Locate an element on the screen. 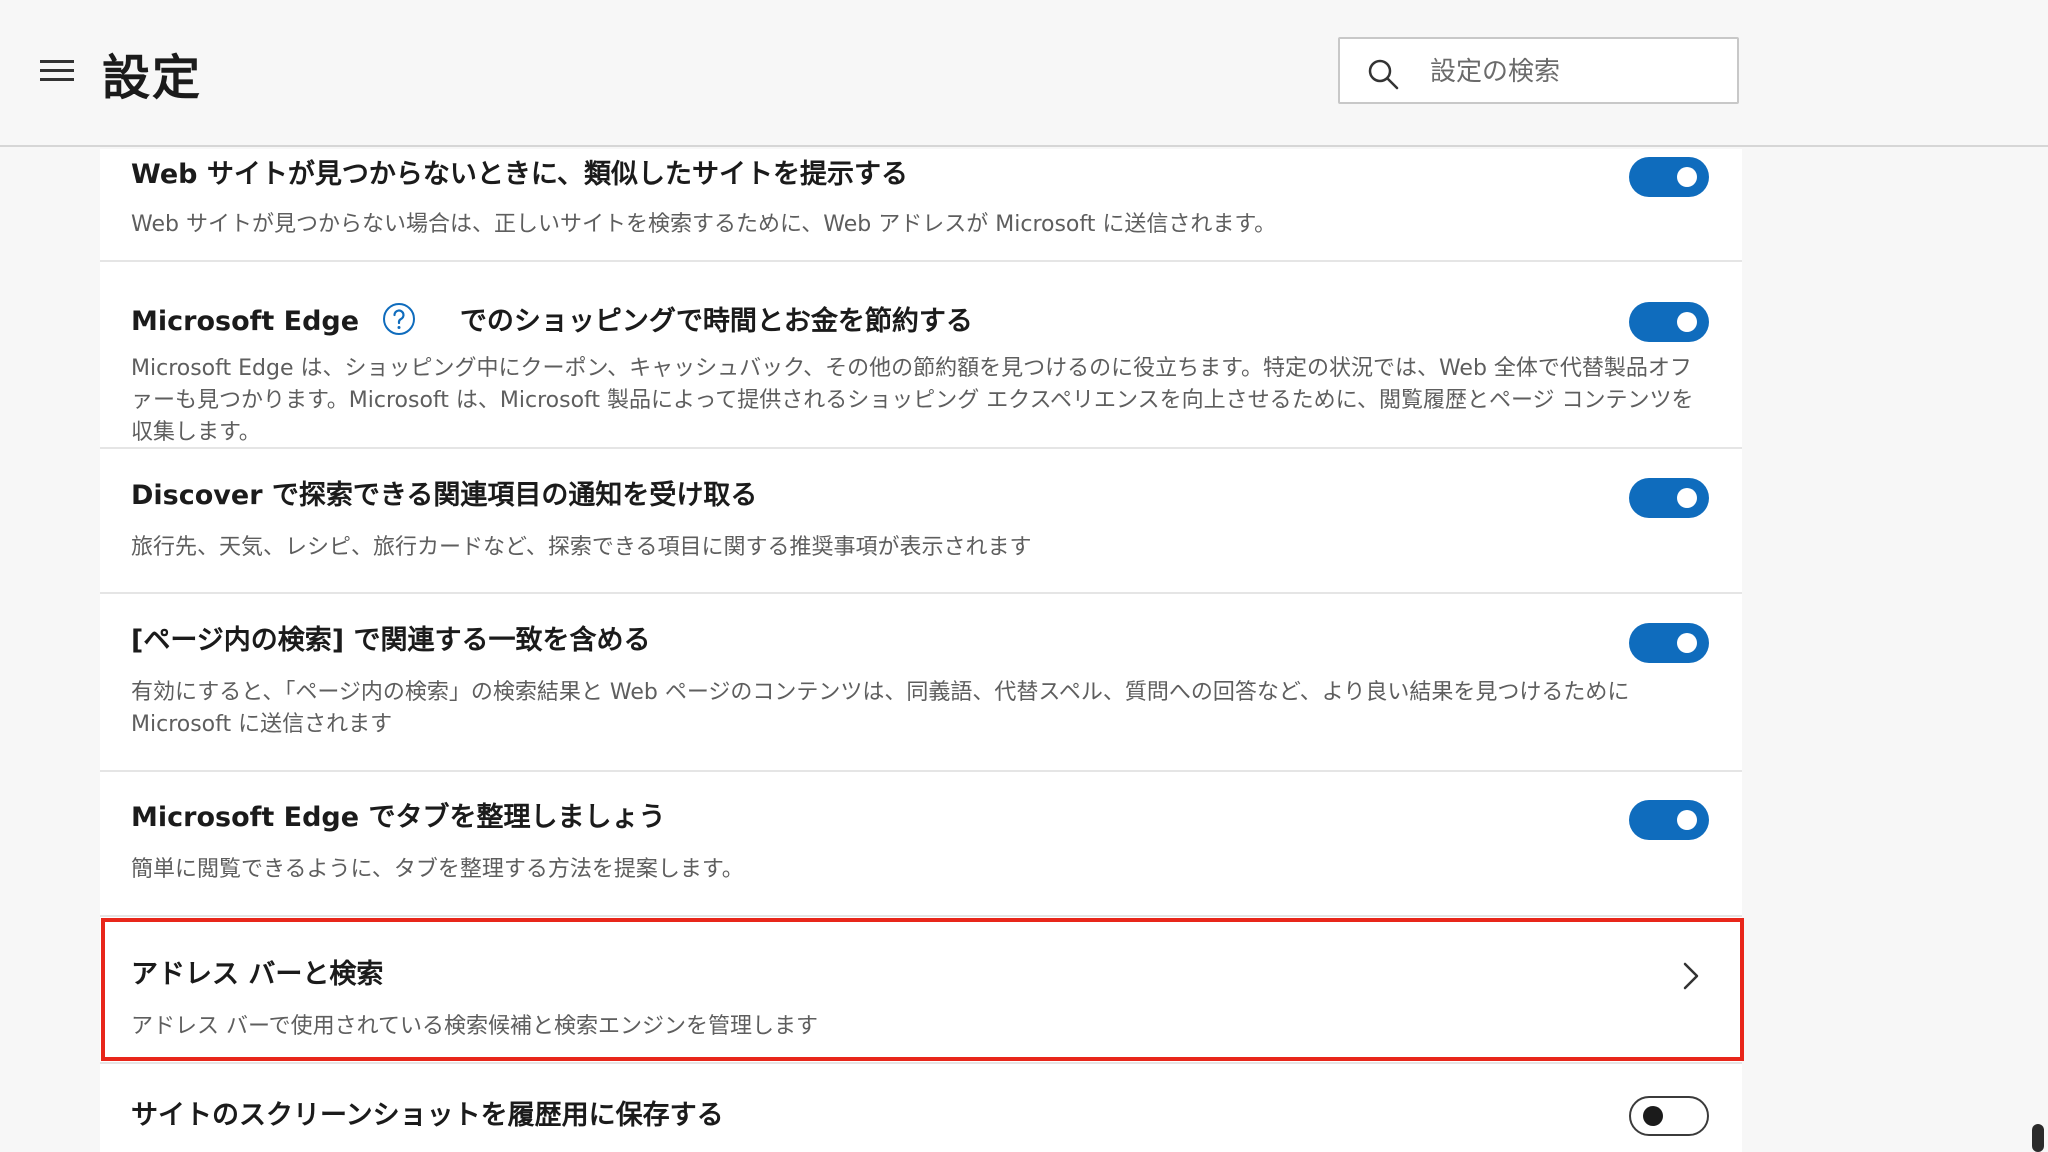  settings-header: 設定 is located at coordinates (1024, 73).